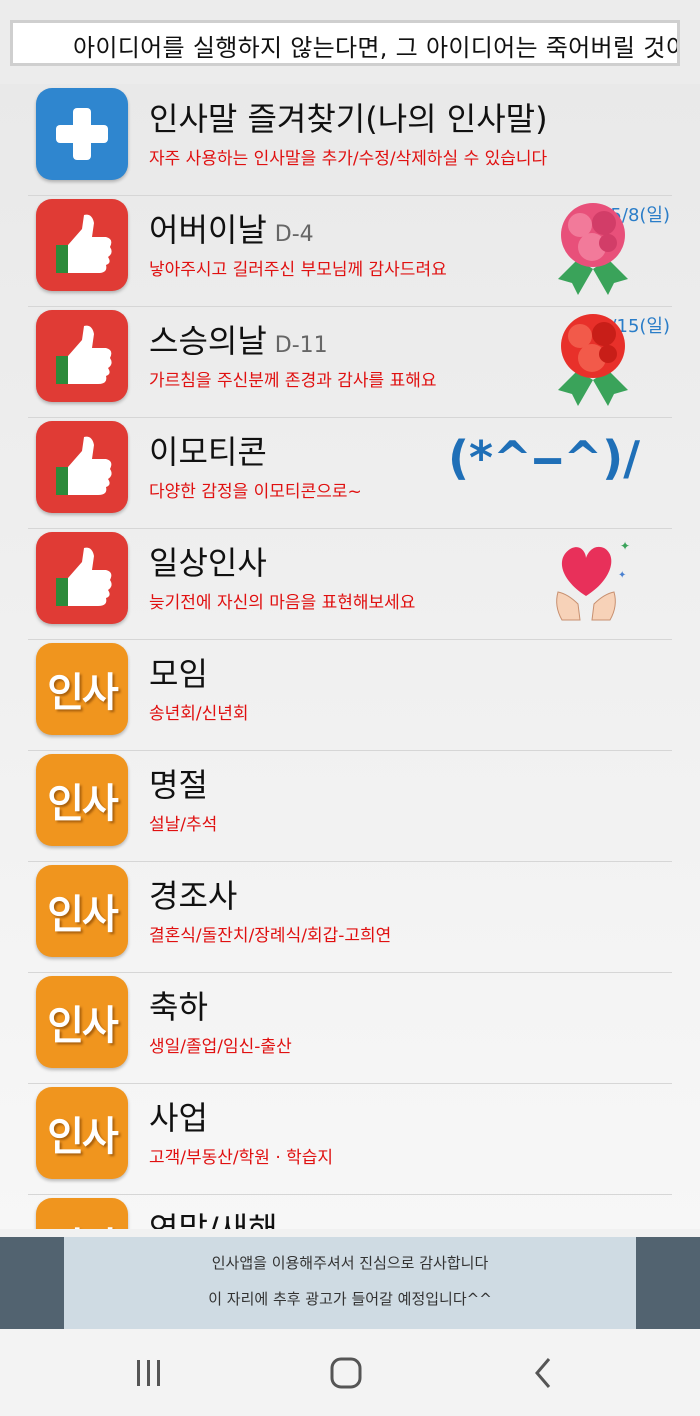 This screenshot has width=700, height=1416. What do you see at coordinates (350, 251) in the screenshot?
I see `list-item-parents-day: 어버이날 D-4 낳아주시고 길러주신 부모님께 감사드려요 5/8(일)` at bounding box center [350, 251].